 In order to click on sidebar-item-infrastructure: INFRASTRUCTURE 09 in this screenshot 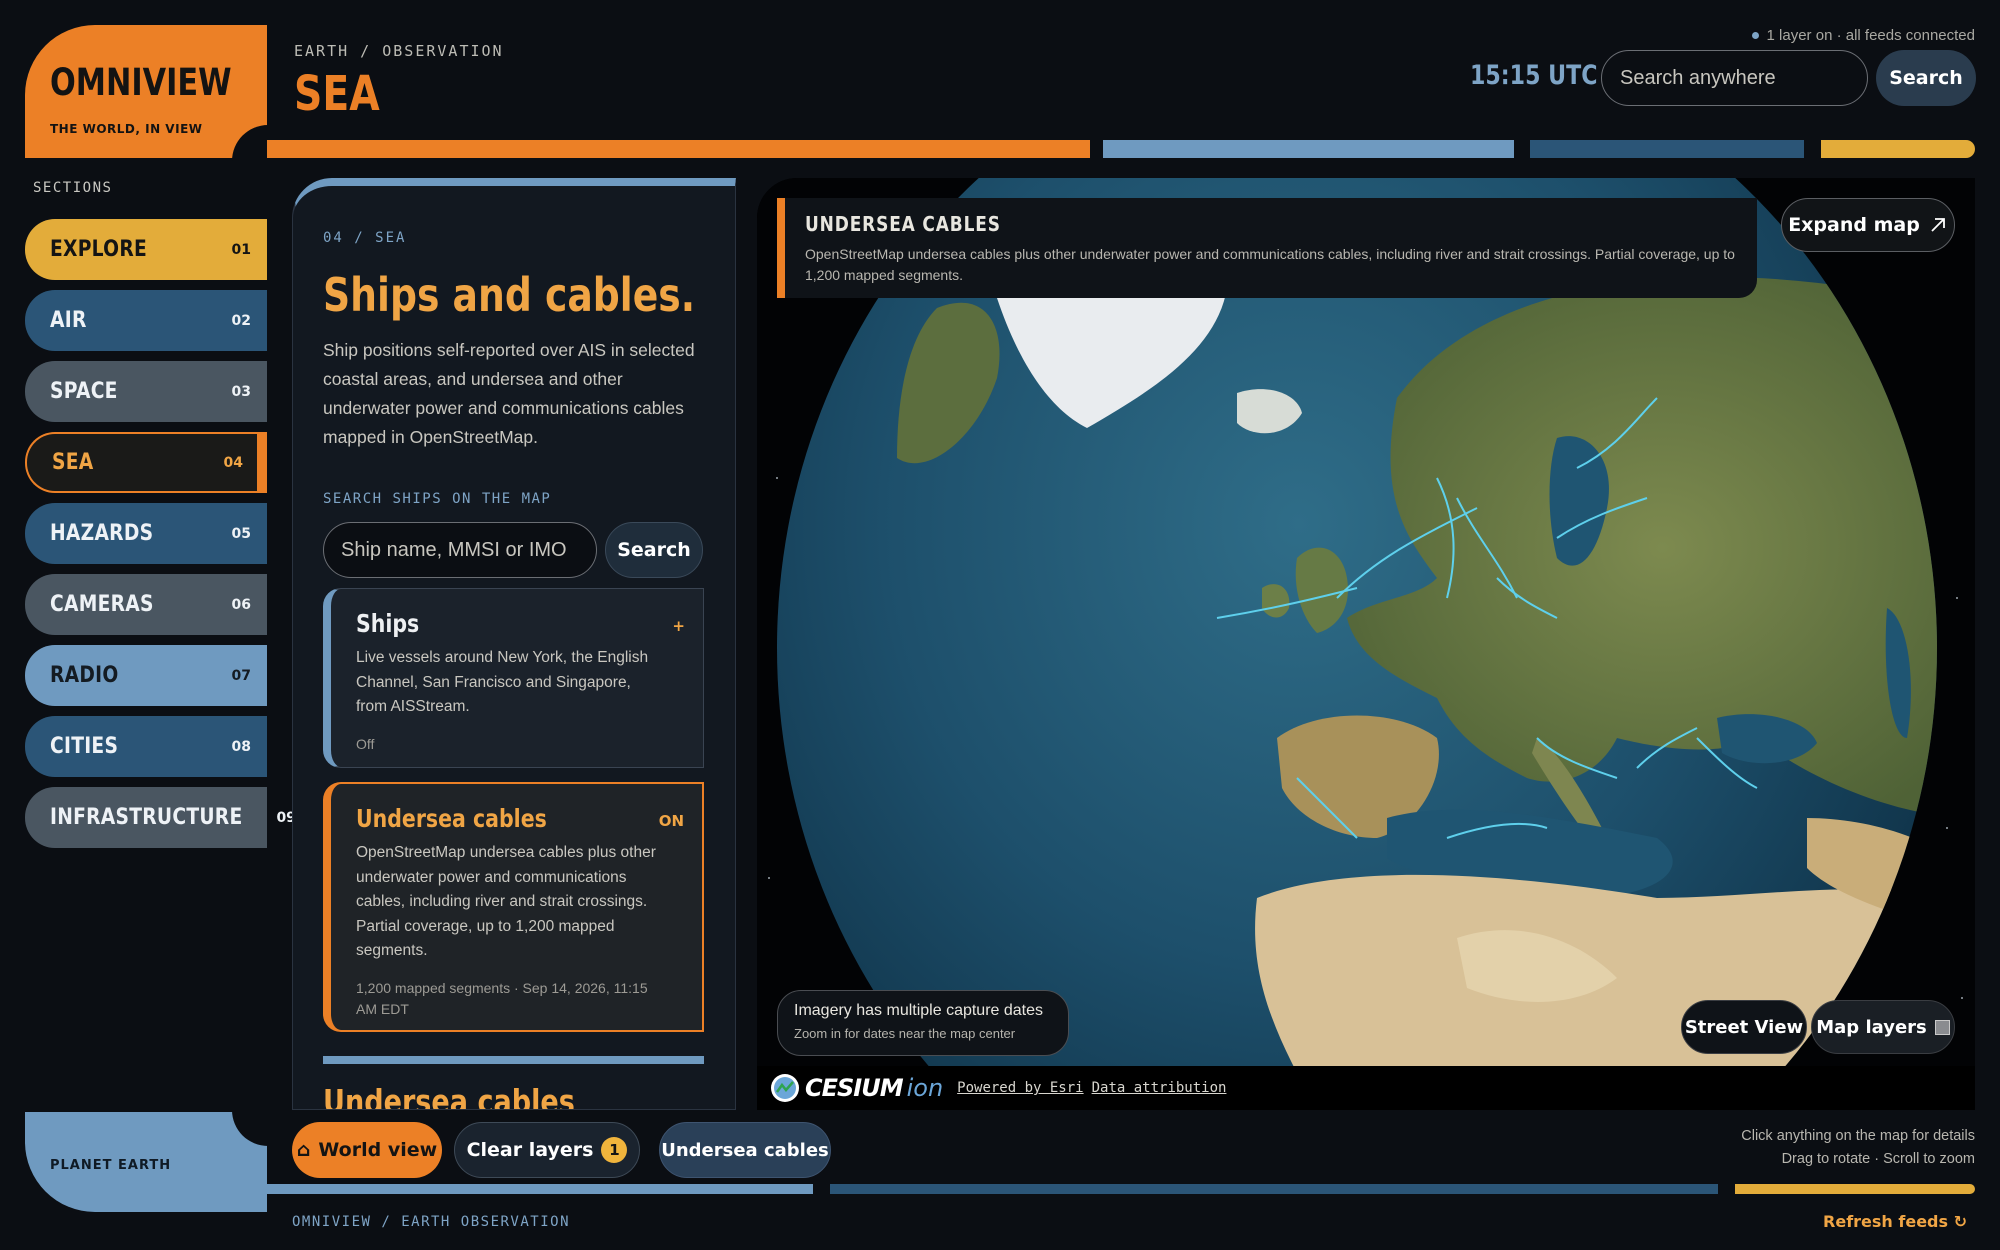, I will do `click(160, 817)`.